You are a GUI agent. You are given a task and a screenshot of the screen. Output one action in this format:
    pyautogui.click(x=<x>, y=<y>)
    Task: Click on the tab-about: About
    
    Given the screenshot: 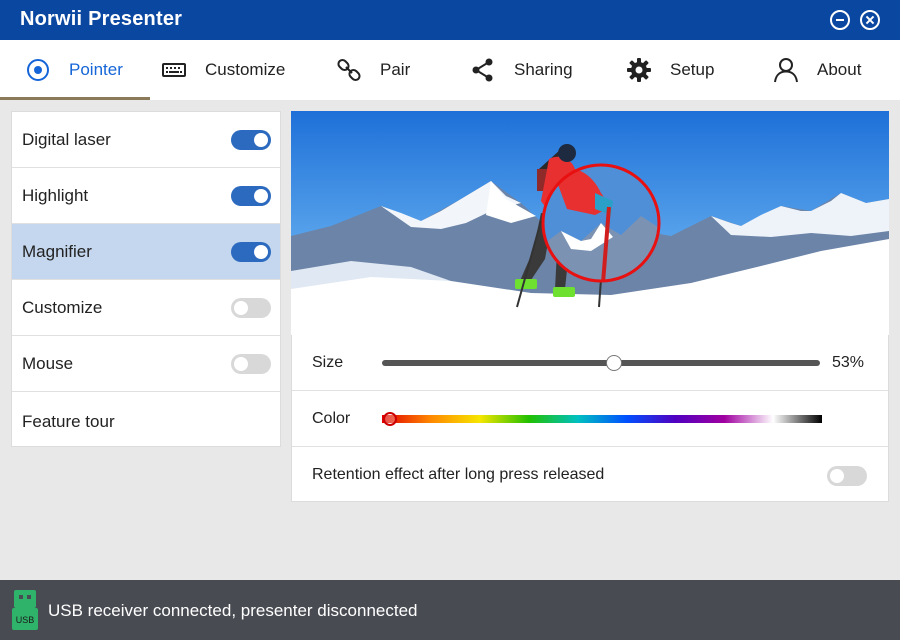 What is the action you would take?
    pyautogui.click(x=817, y=70)
    